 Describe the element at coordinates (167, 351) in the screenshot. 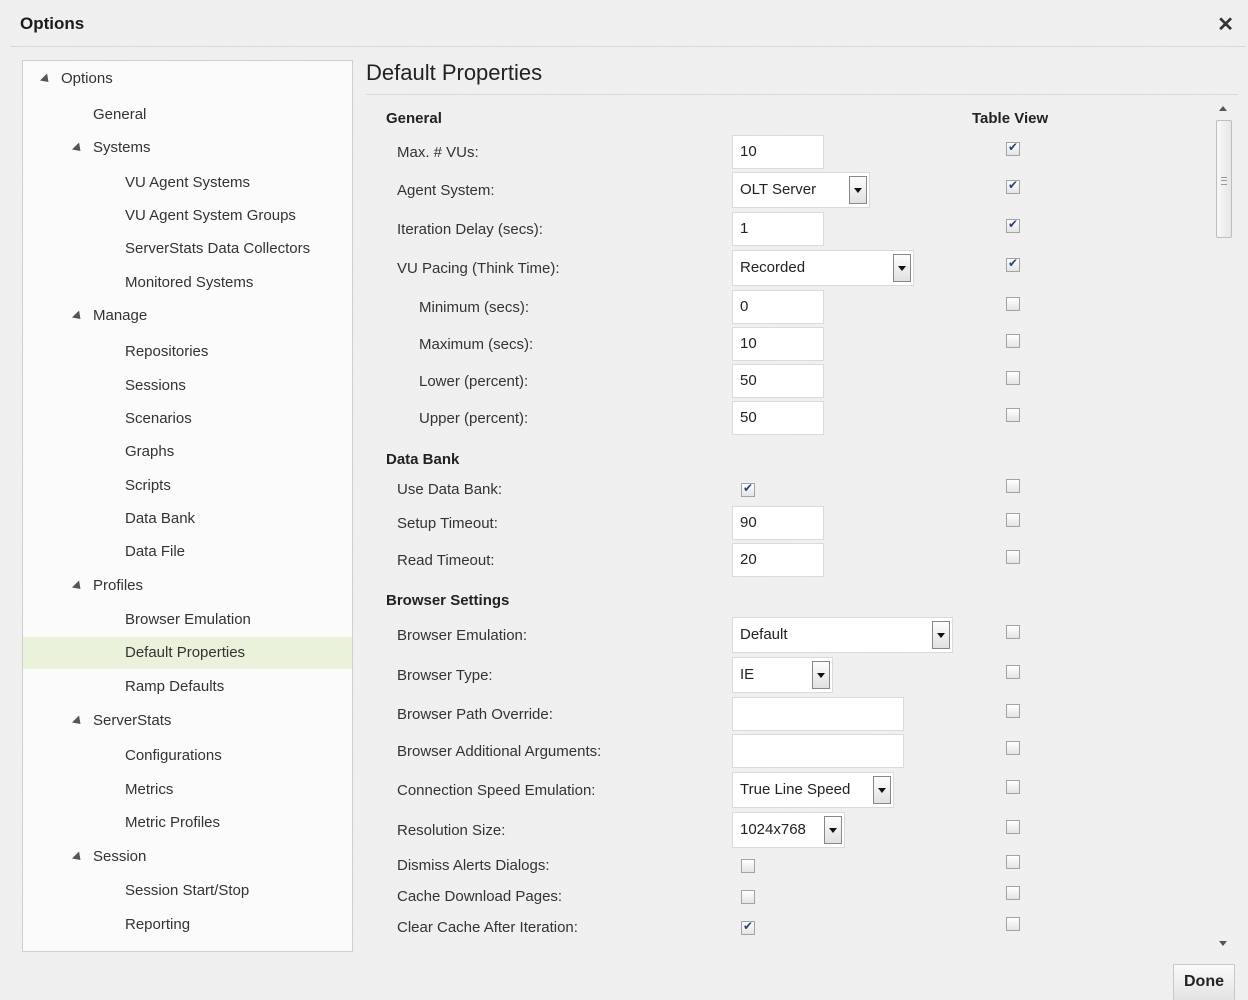

I see `tree-item-label: Repositories` at that location.